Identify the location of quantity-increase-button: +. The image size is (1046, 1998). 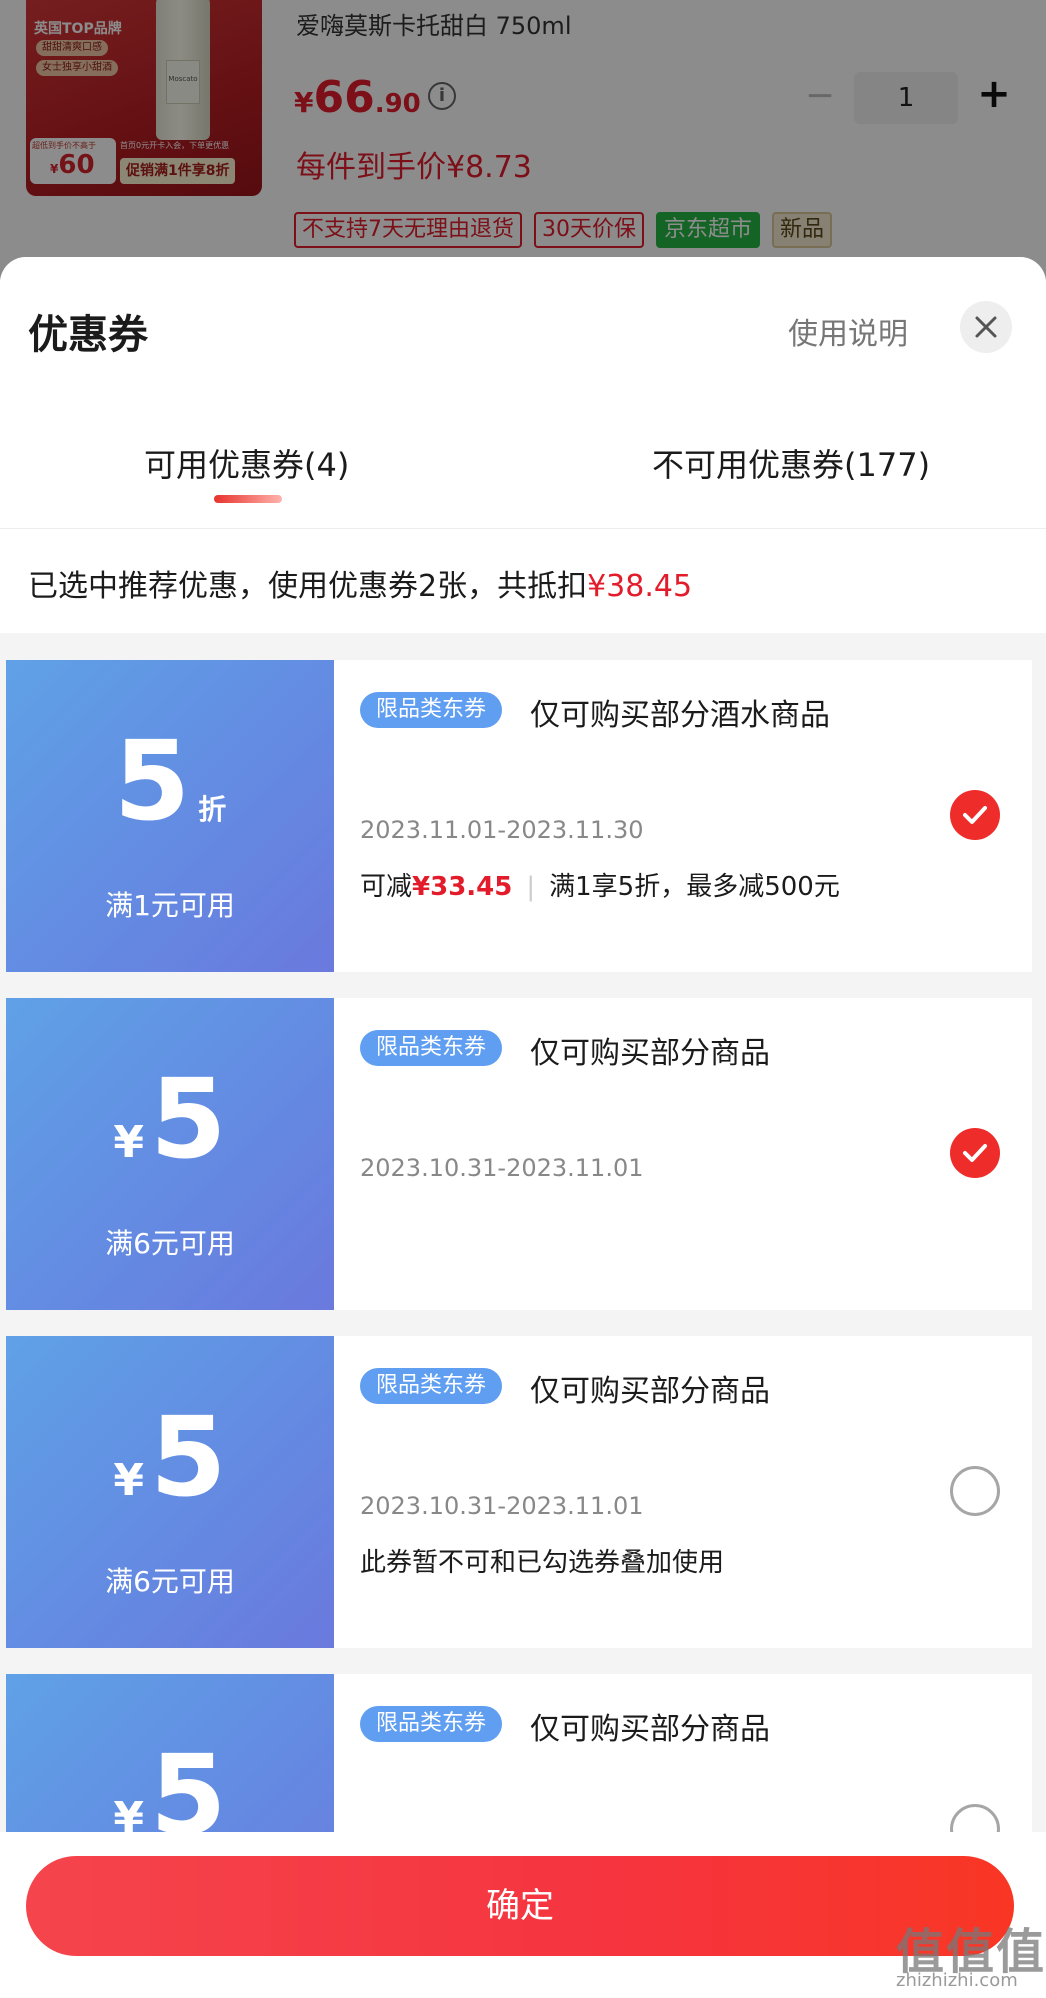
(994, 96).